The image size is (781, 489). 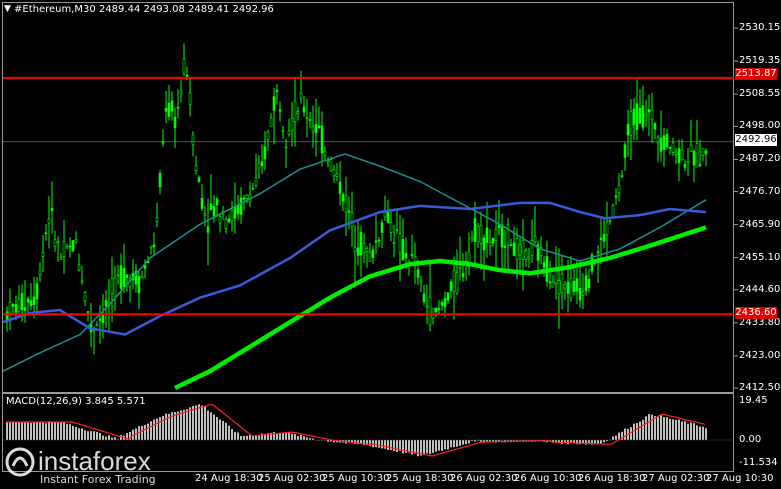 I want to click on price-axis-label: 2412.50, so click(x=760, y=387).